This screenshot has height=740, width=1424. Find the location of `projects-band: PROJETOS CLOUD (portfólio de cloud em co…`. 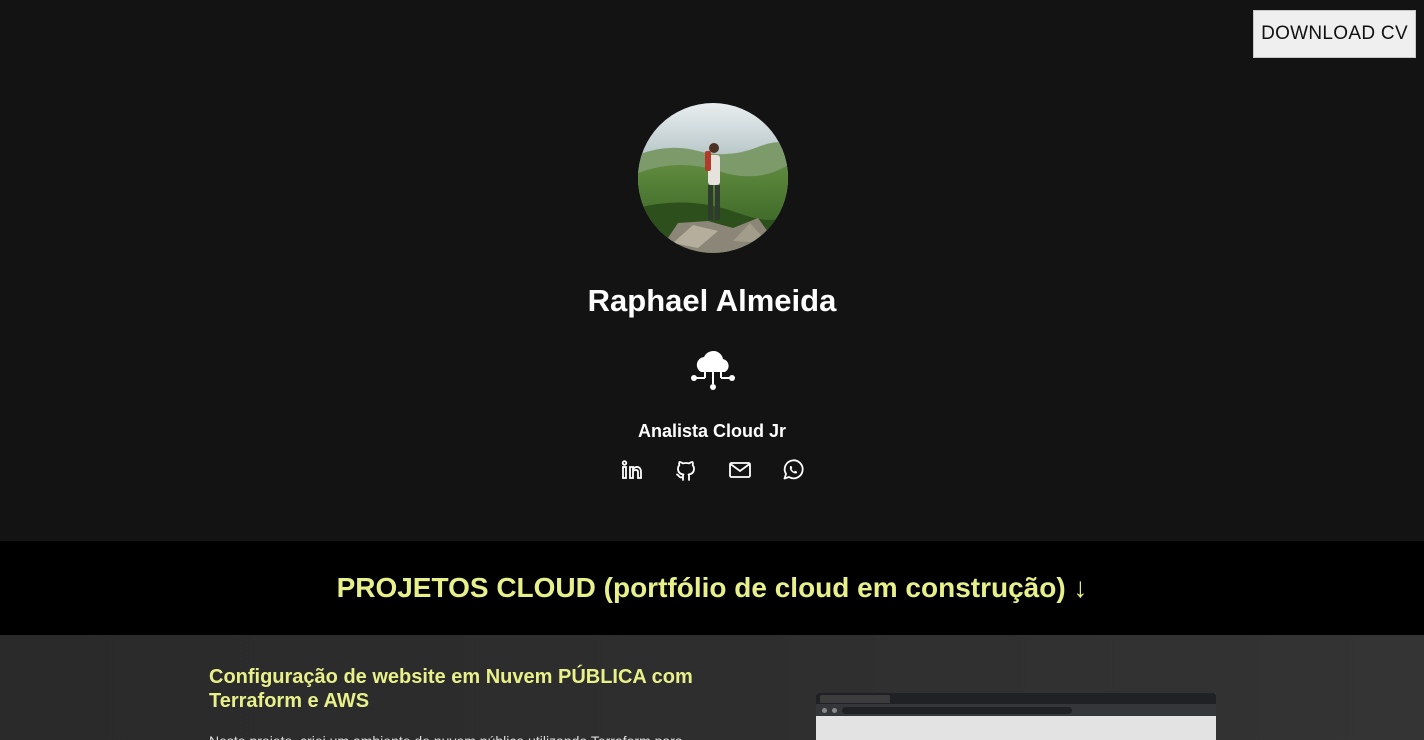

projects-band: PROJETOS CLOUD (portfólio de cloud em co… is located at coordinates (712, 588).